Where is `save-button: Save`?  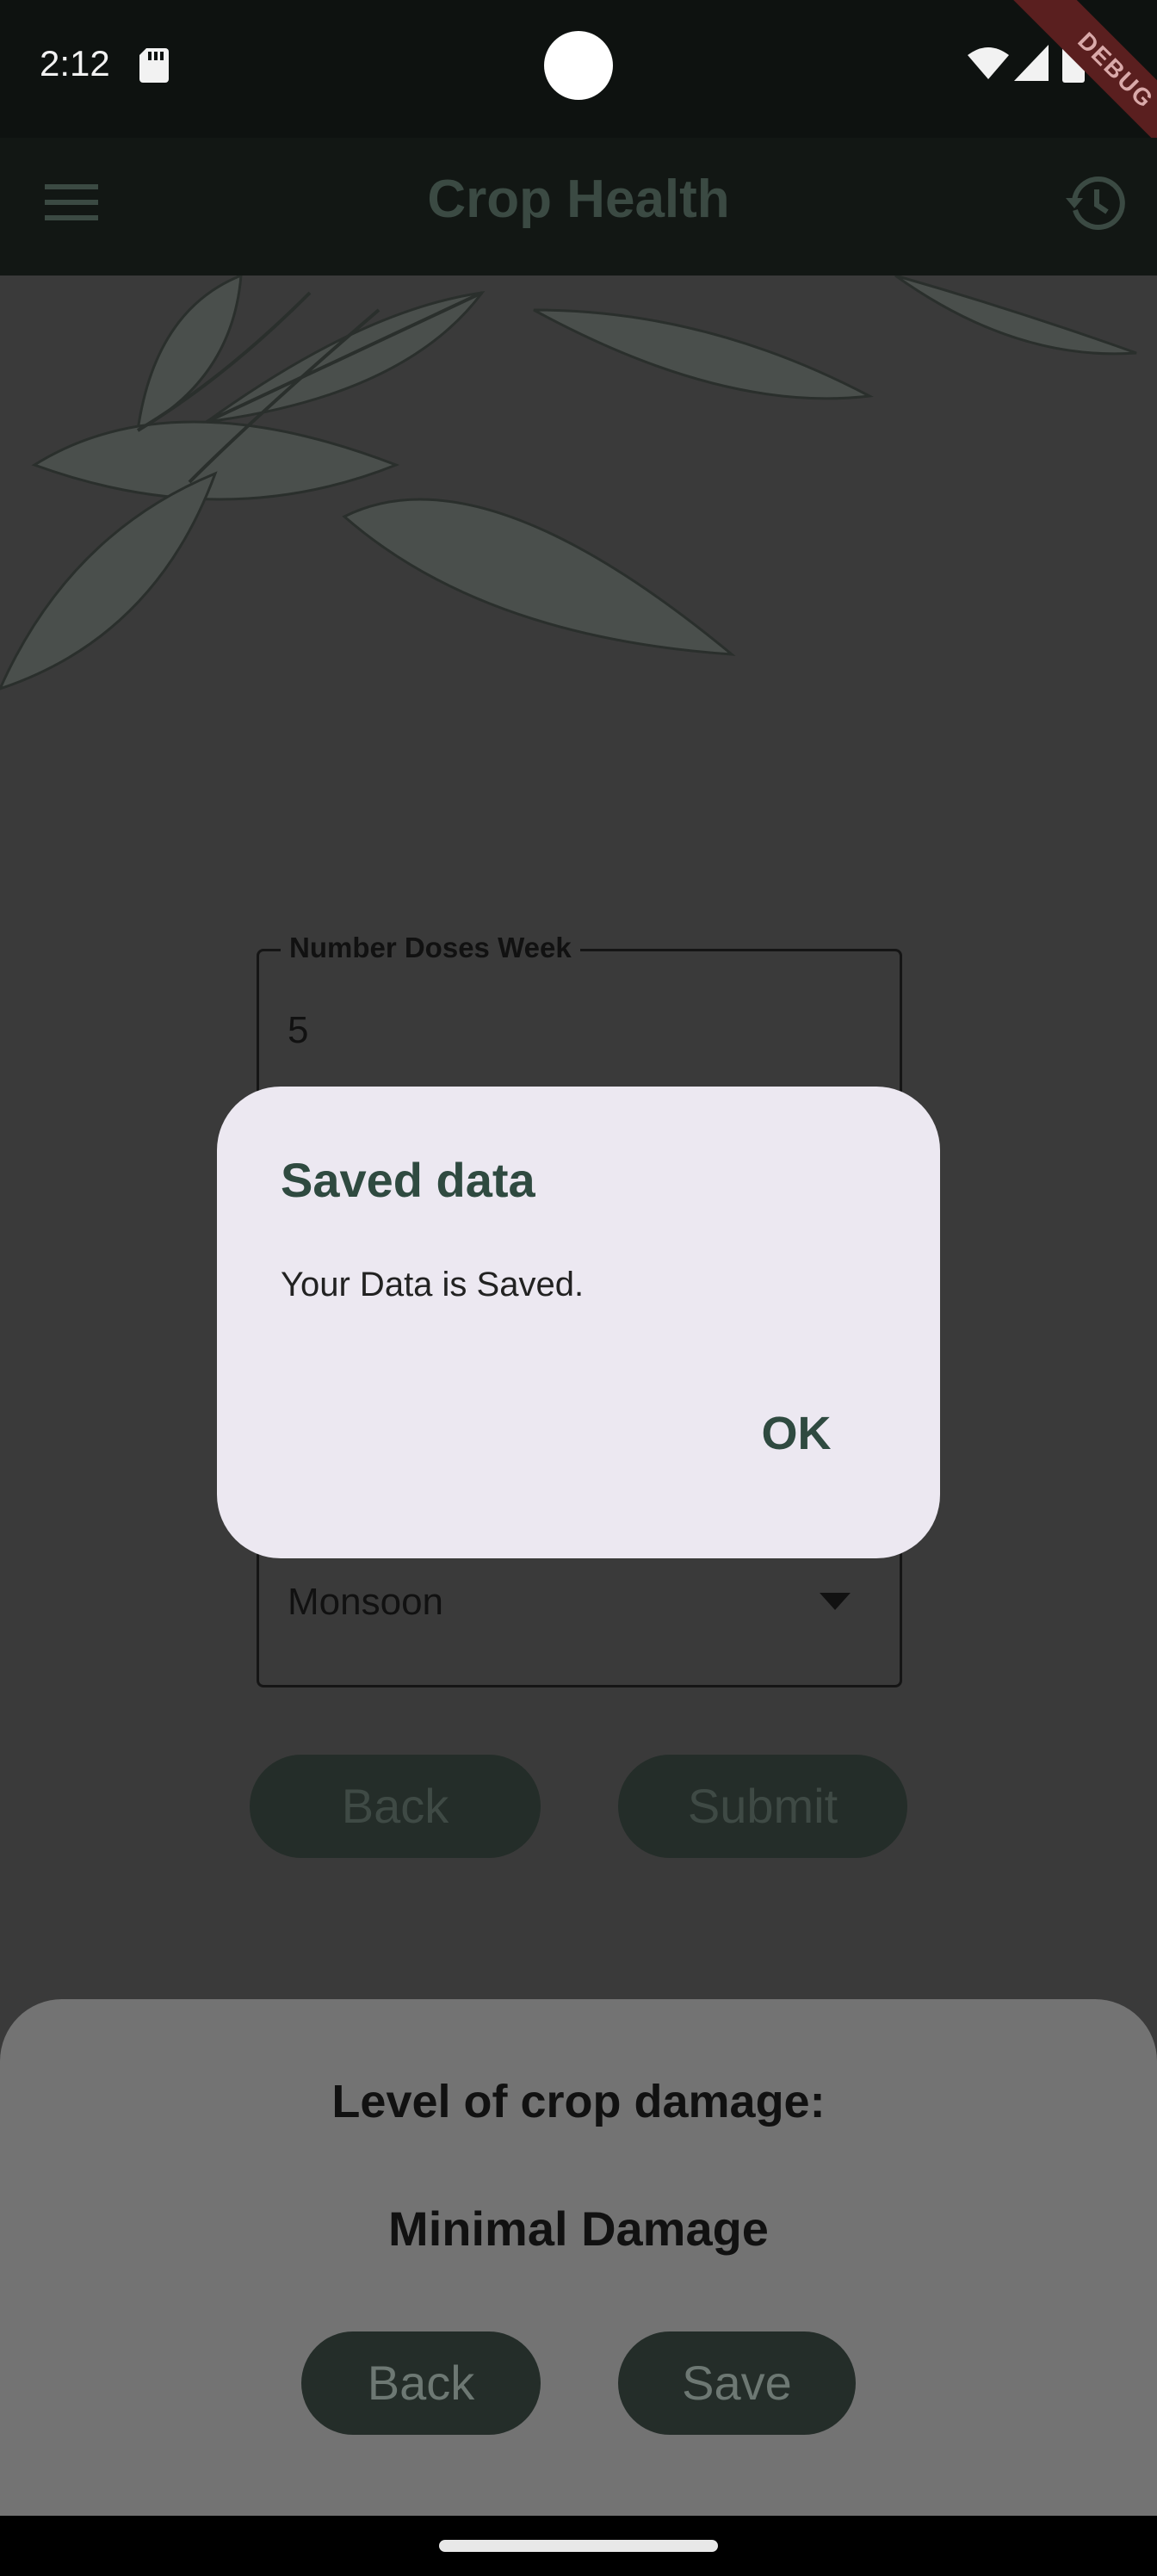
save-button: Save is located at coordinates (737, 2383).